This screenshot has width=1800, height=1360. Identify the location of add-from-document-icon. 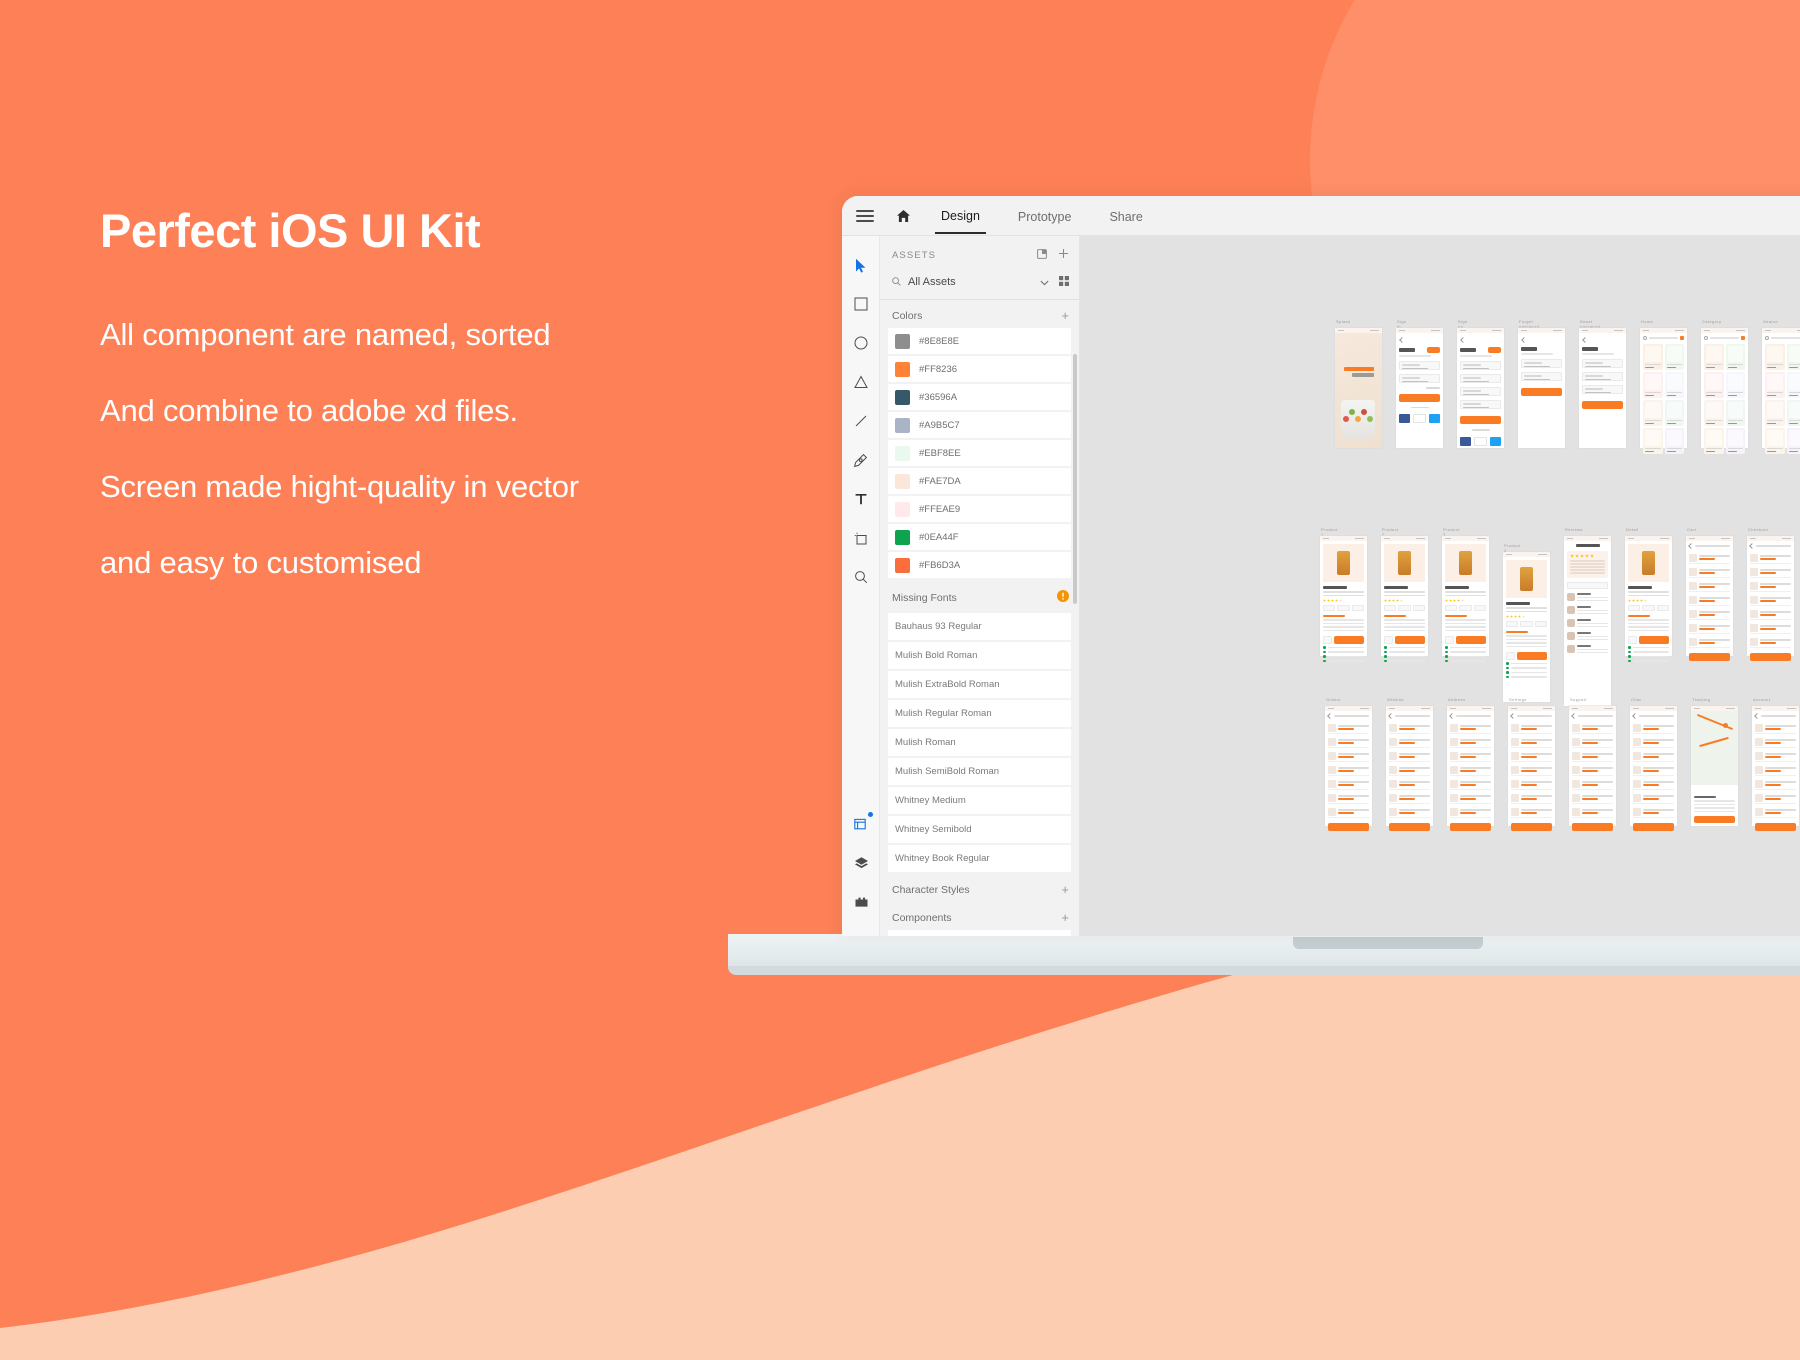
(1042, 255).